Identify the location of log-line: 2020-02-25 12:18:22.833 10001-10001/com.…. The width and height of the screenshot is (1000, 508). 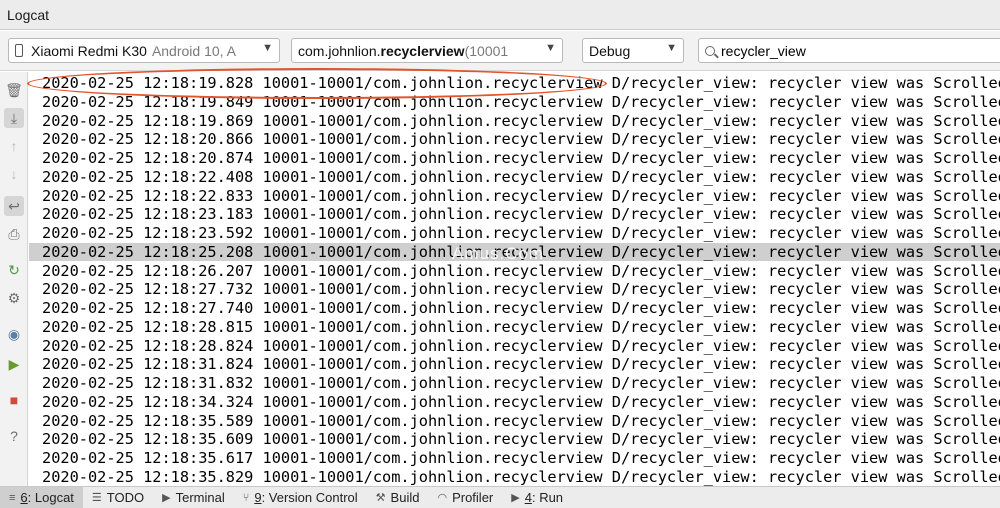
(514, 196).